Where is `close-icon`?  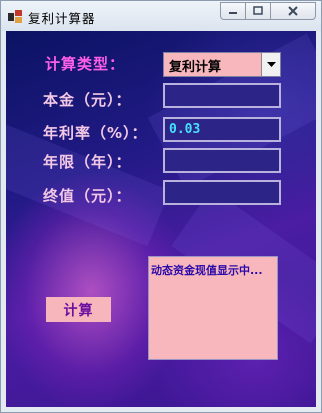
close-icon is located at coordinates (293, 11).